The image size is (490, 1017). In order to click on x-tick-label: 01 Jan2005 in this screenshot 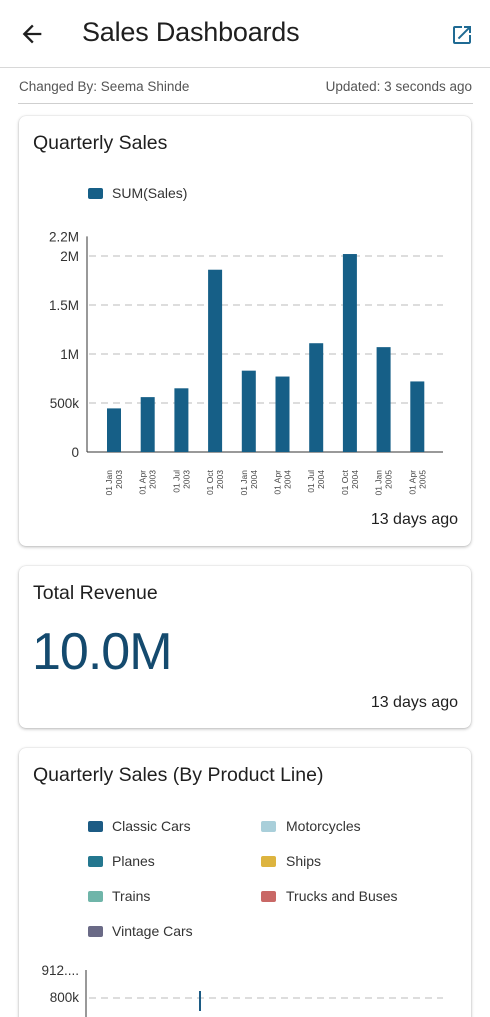, I will do `click(384, 483)`.